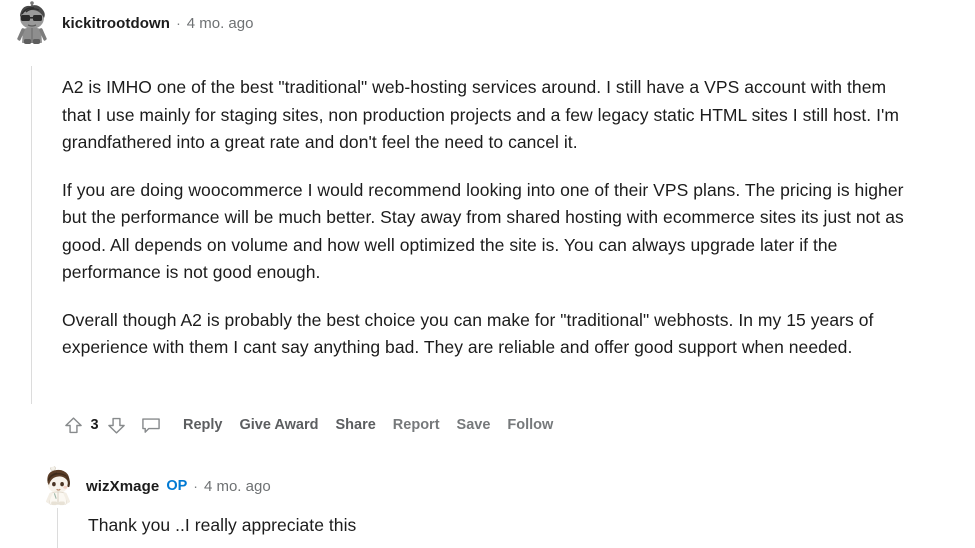 The height and width of the screenshot is (548, 975). What do you see at coordinates (508, 526) in the screenshot?
I see `reply-body: Thank you ..I really appreciate this` at bounding box center [508, 526].